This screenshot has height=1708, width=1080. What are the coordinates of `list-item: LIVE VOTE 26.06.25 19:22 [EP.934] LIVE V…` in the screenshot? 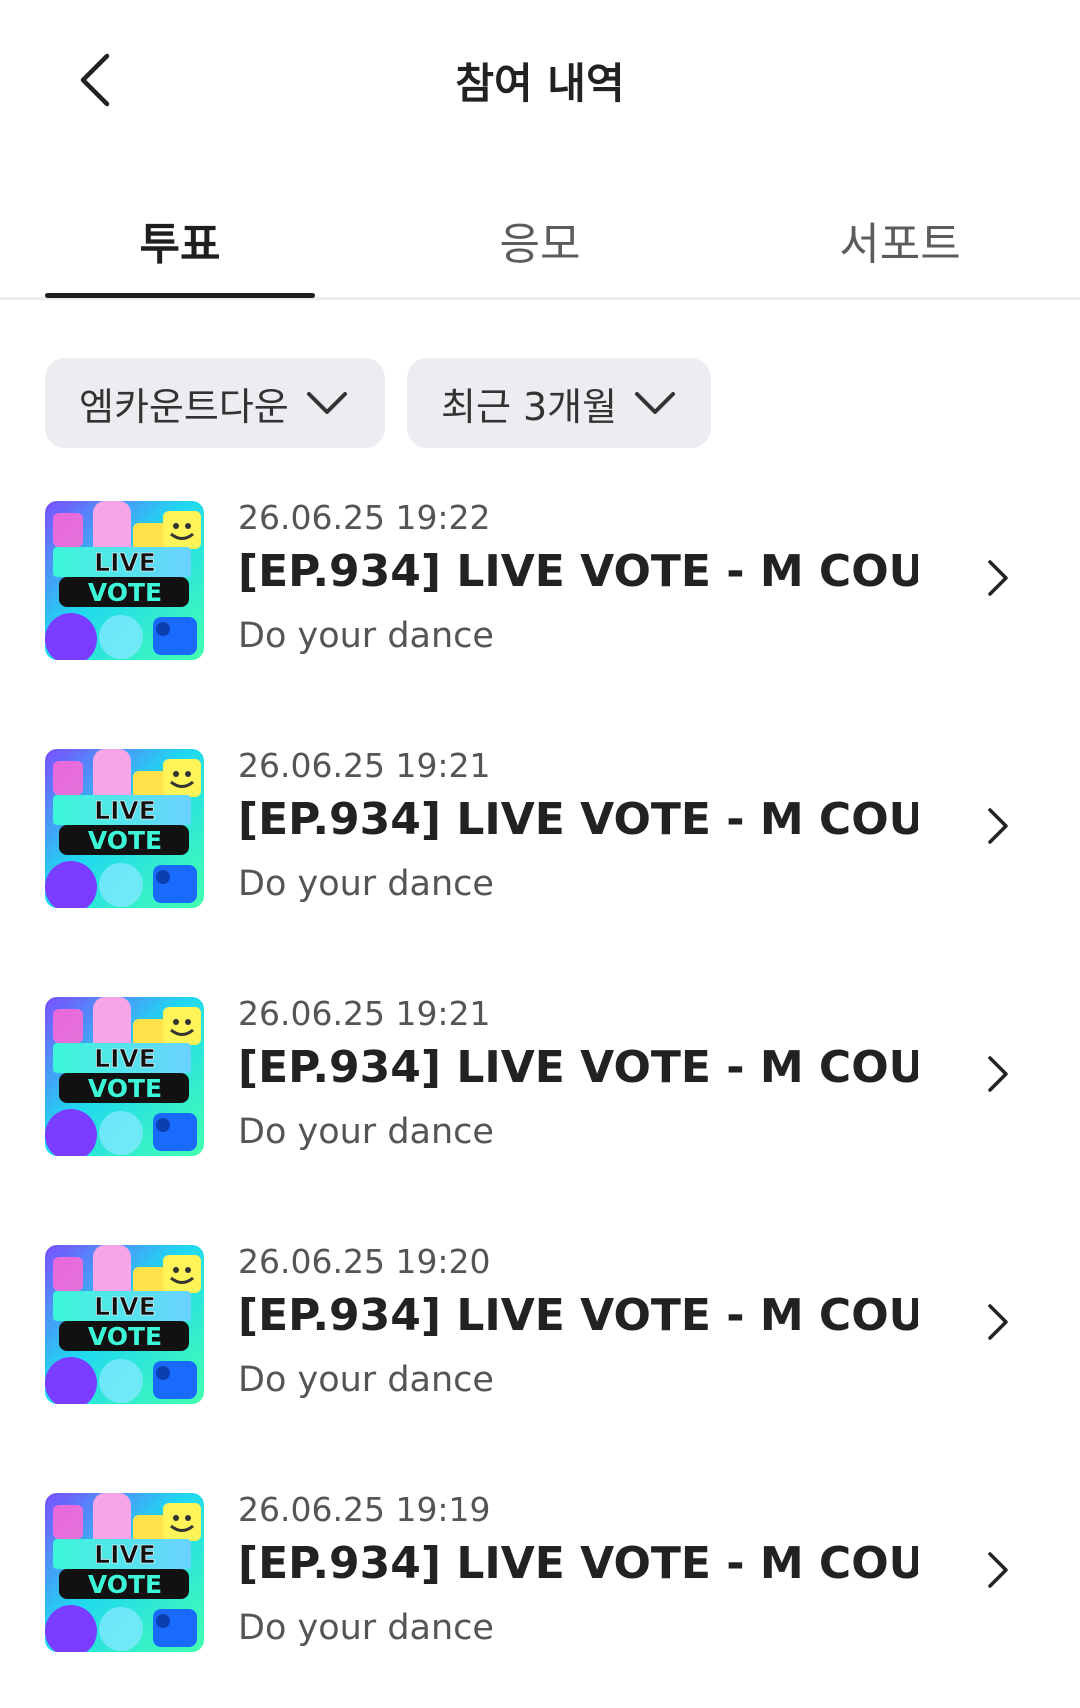 It's located at (540, 583).